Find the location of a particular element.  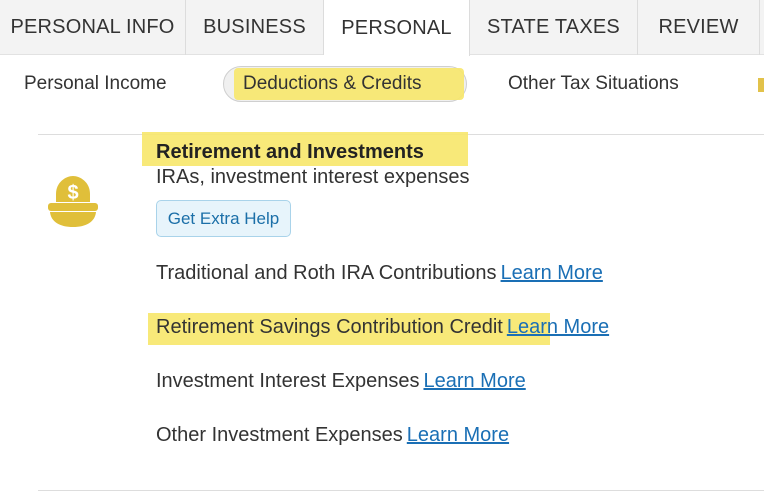

subtab-personal-income: Personal Income is located at coordinates (95, 84).